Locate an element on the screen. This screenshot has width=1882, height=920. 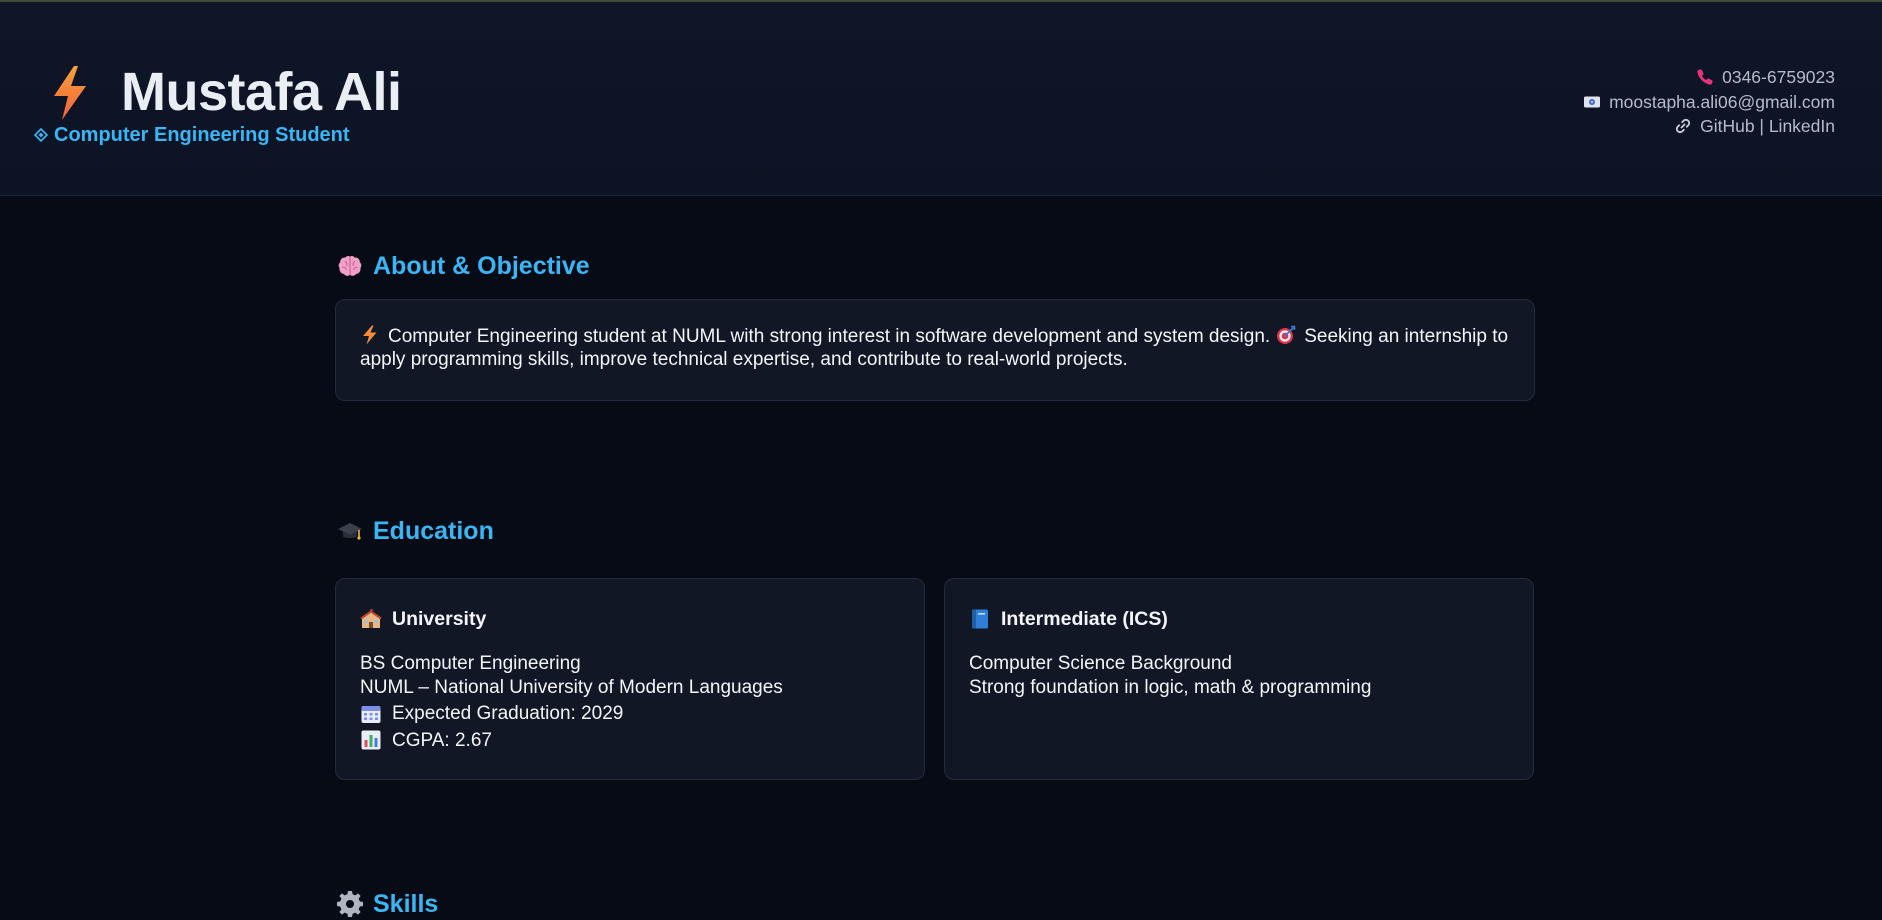
profile-name: Mustafa Ali is located at coordinates (261, 92).